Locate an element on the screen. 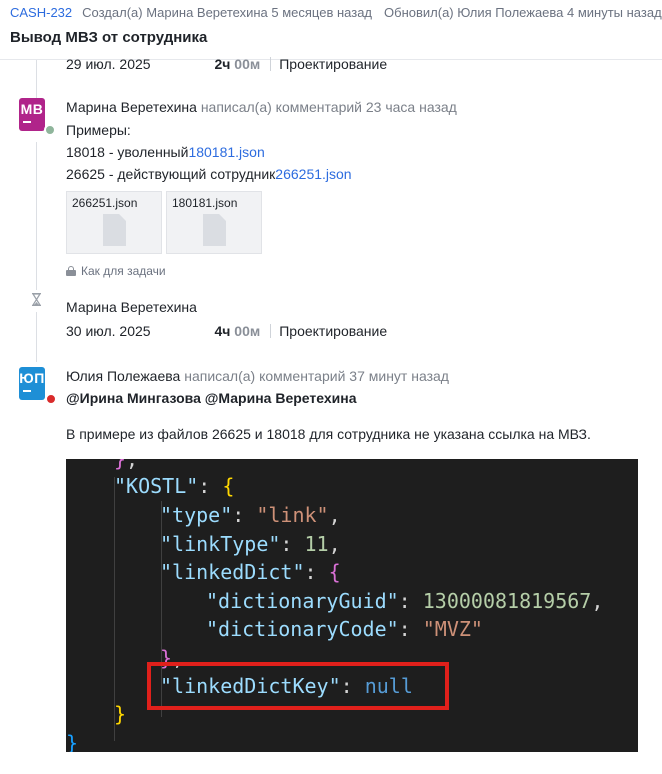 The width and height of the screenshot is (662, 774). worklog-entry: 30 июл. 2025 4ч 00м Проектирование is located at coordinates (226, 331).